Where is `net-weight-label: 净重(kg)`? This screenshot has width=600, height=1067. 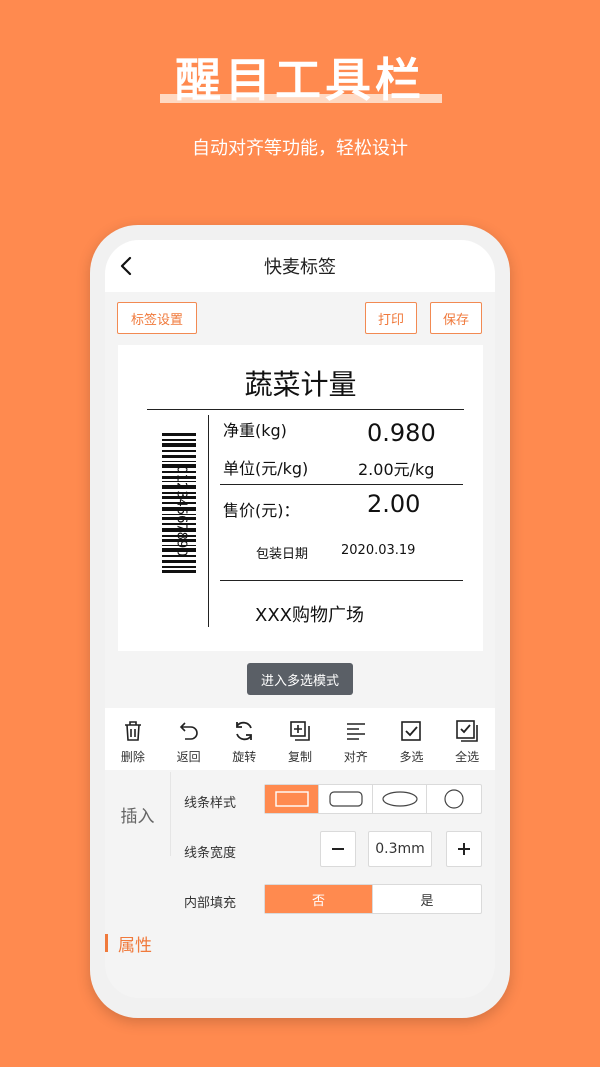 net-weight-label: 净重(kg) is located at coordinates (255, 429).